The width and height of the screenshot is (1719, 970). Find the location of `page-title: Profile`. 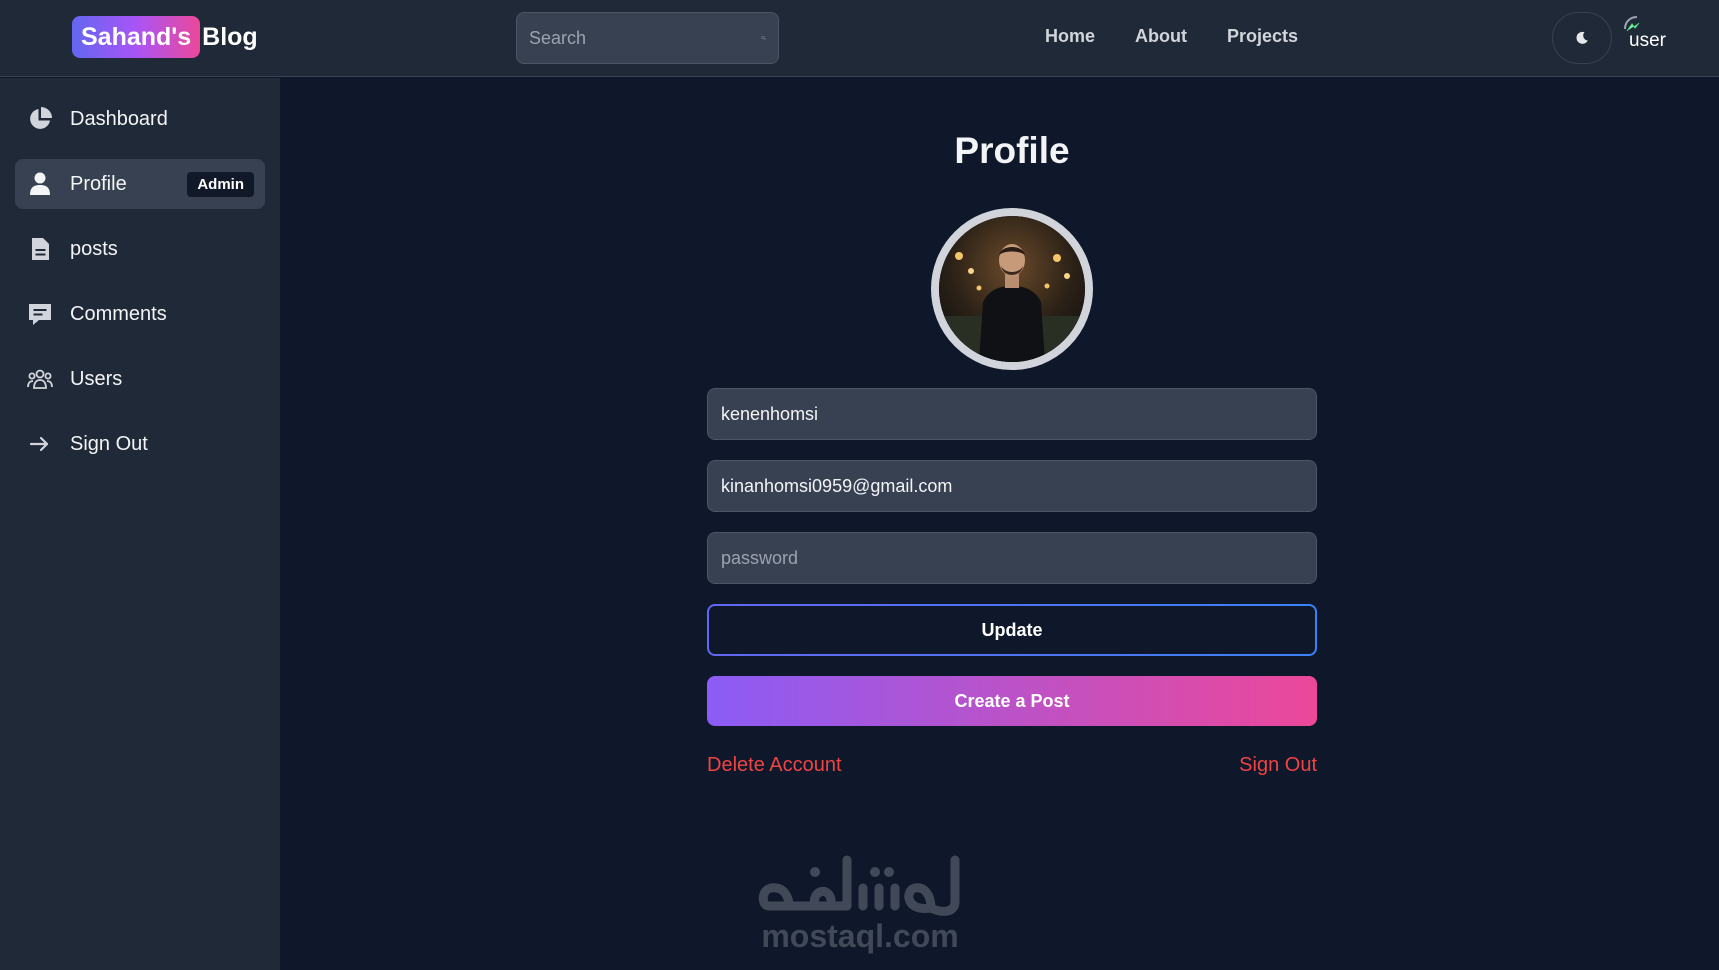

page-title: Profile is located at coordinates (1012, 150).